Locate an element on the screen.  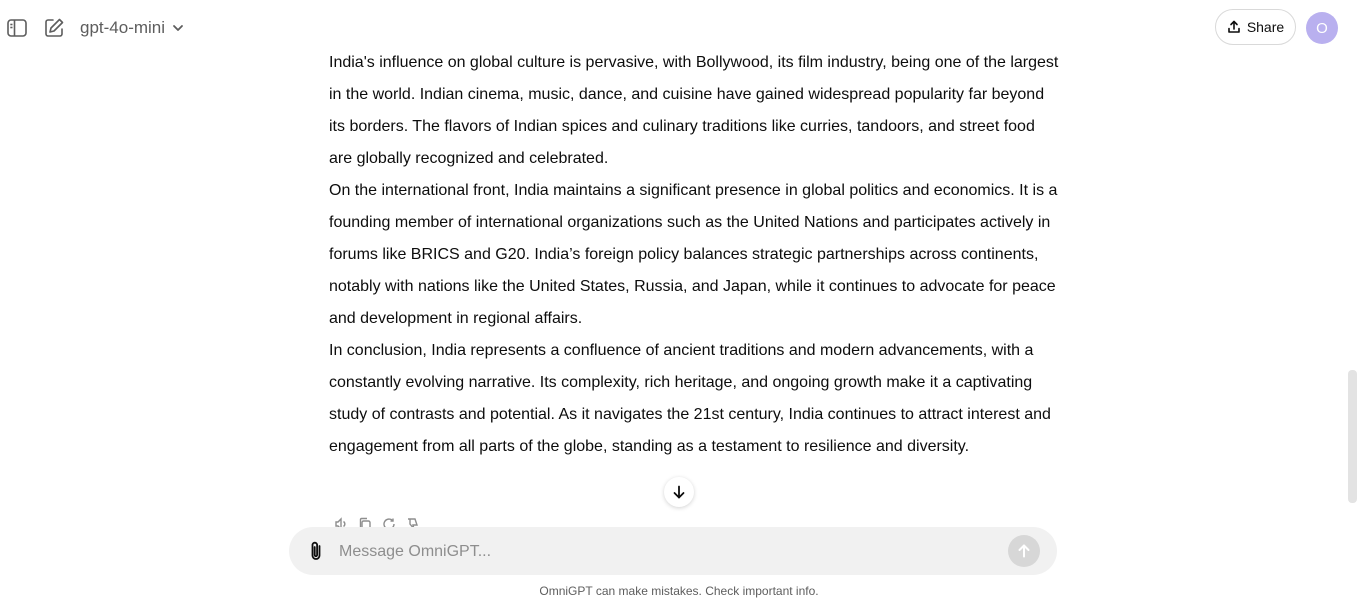
new-chat-icon is located at coordinates (54, 28).